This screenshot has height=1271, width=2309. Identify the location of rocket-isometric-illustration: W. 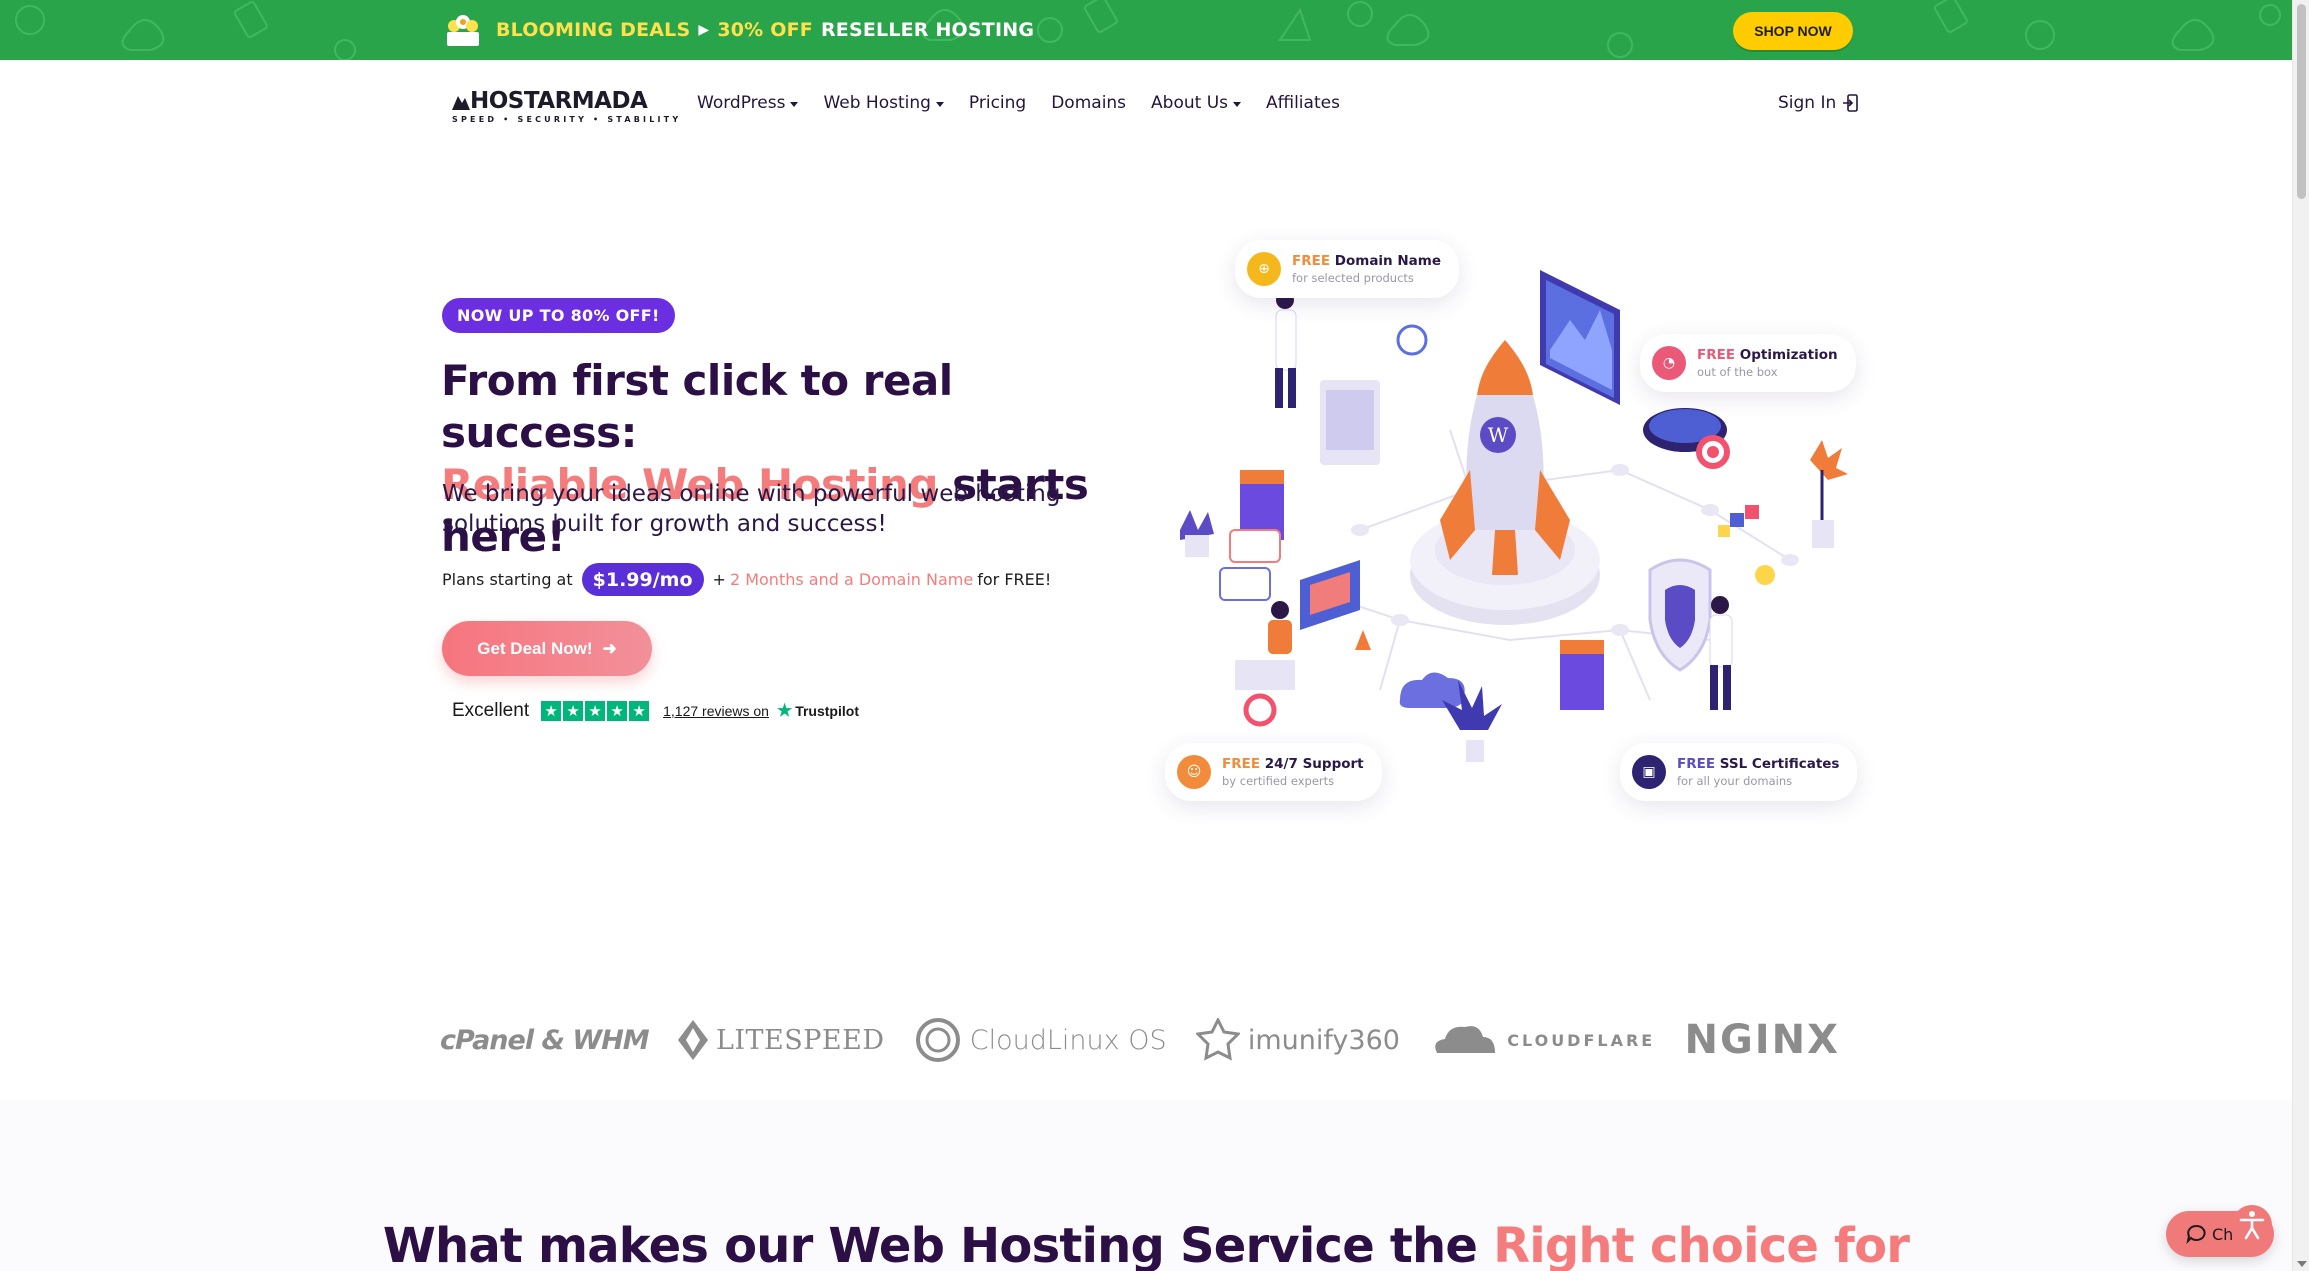
(1514, 516).